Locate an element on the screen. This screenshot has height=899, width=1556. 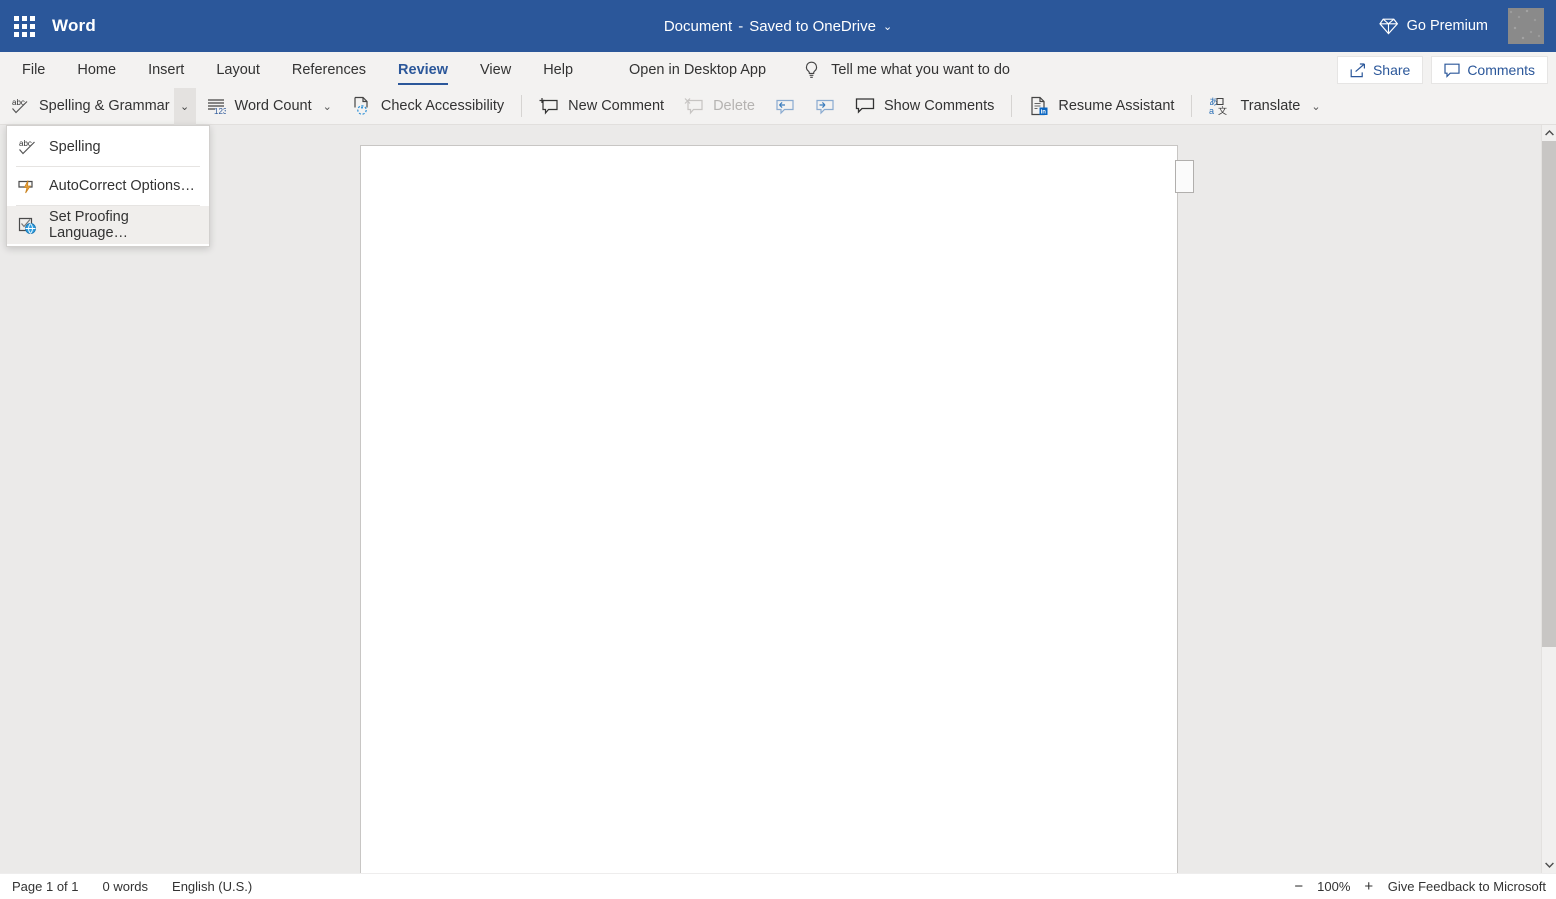
previous-comment-button is located at coordinates (785, 106).